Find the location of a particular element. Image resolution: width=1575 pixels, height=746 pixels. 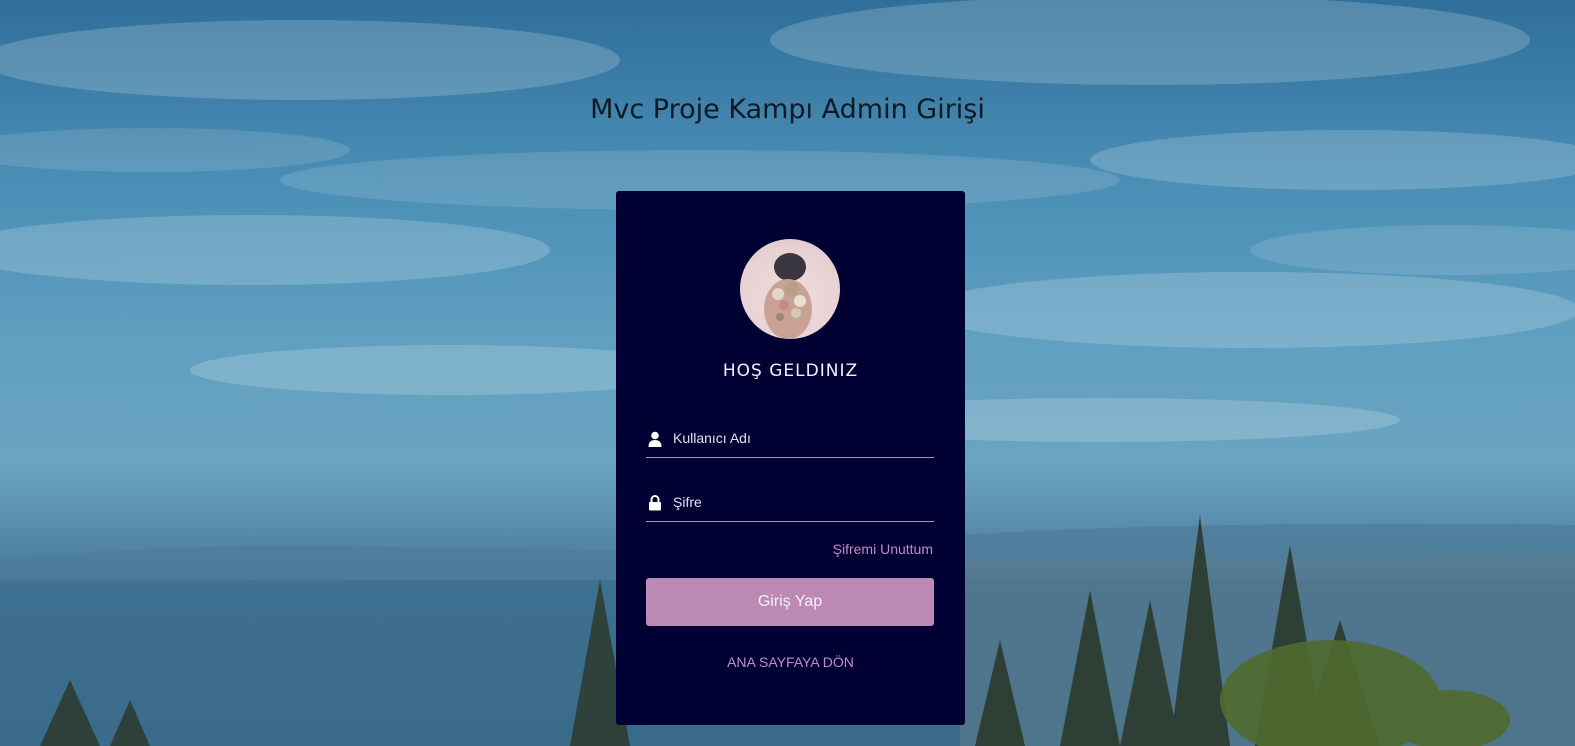

password-field is located at coordinates (790, 501).